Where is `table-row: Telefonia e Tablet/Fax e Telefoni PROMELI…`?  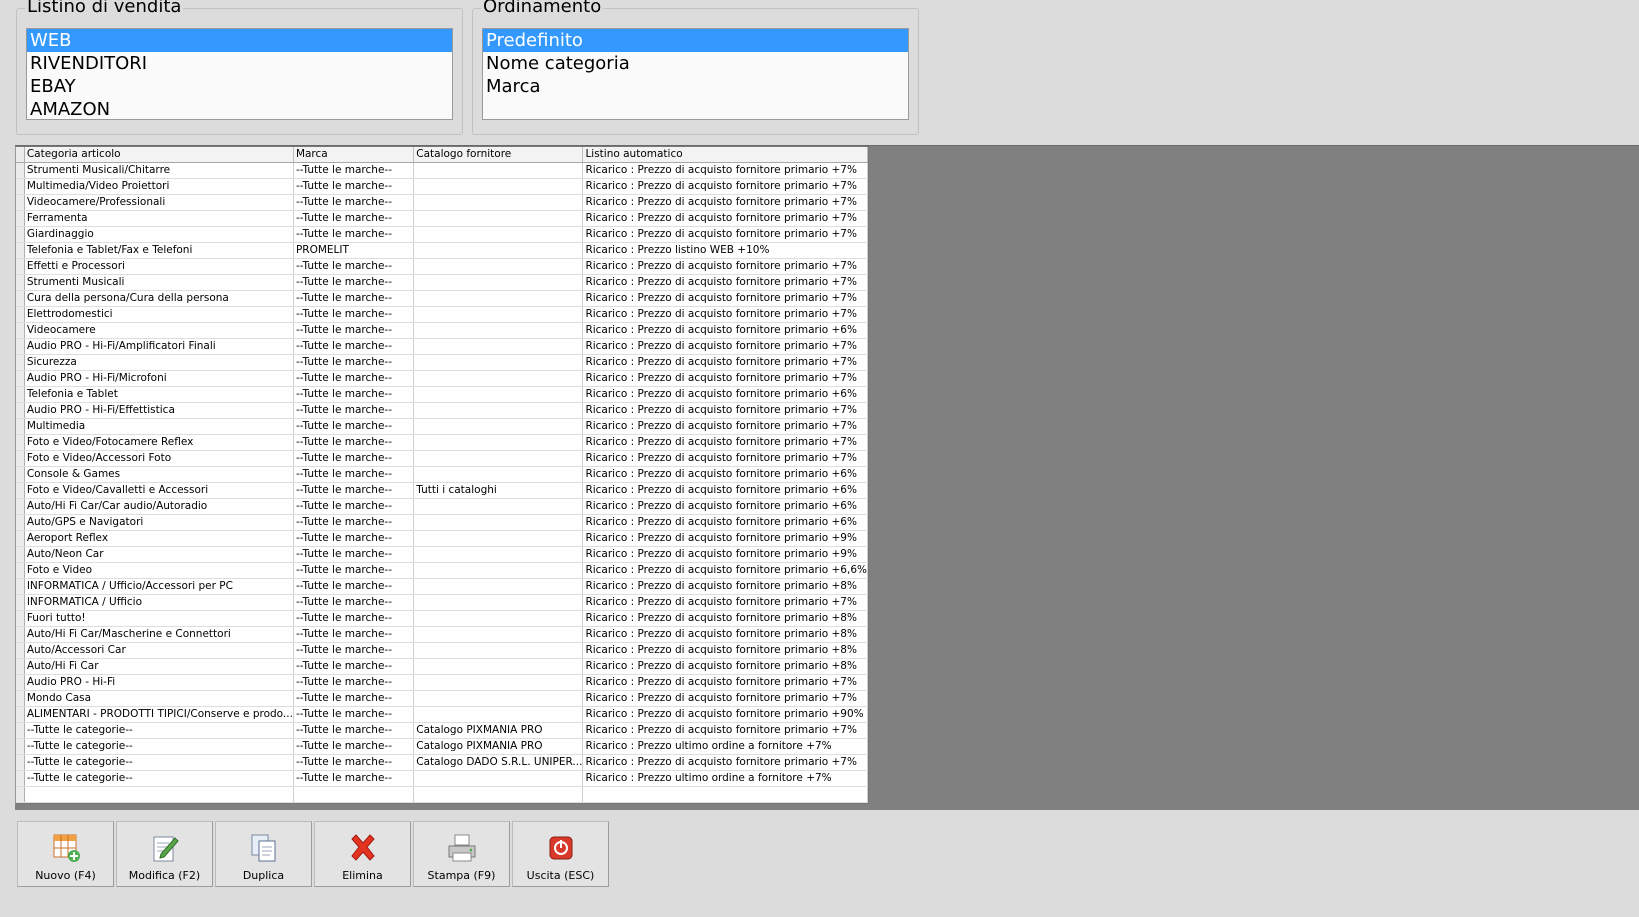
table-row: Telefonia e Tablet/Fax e Telefoni PROMELI… is located at coordinates (442, 250).